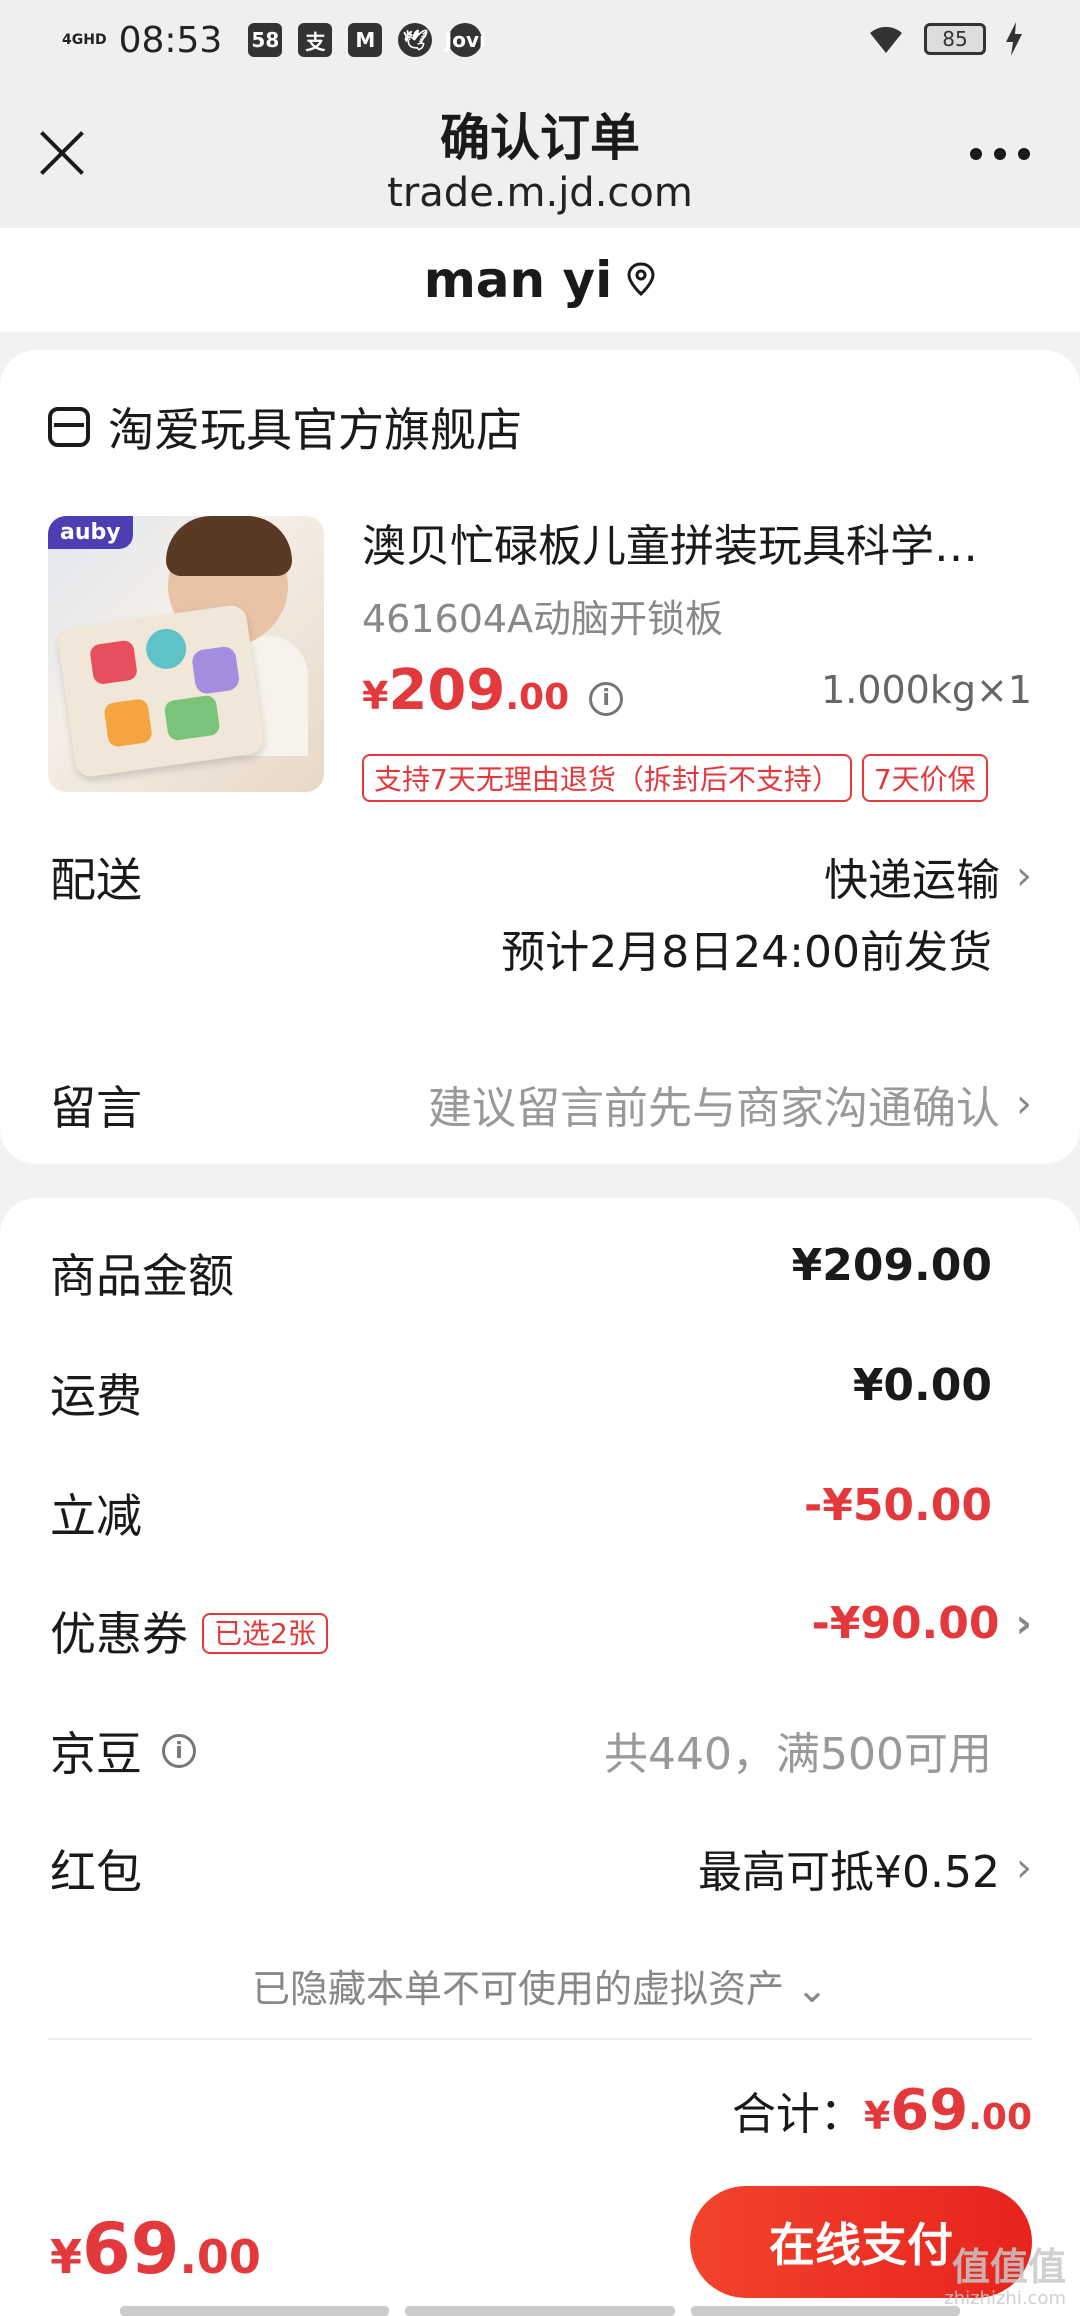 Image resolution: width=1080 pixels, height=2316 pixels. Describe the element at coordinates (606, 698) in the screenshot. I see `price-info-icon: i` at that location.